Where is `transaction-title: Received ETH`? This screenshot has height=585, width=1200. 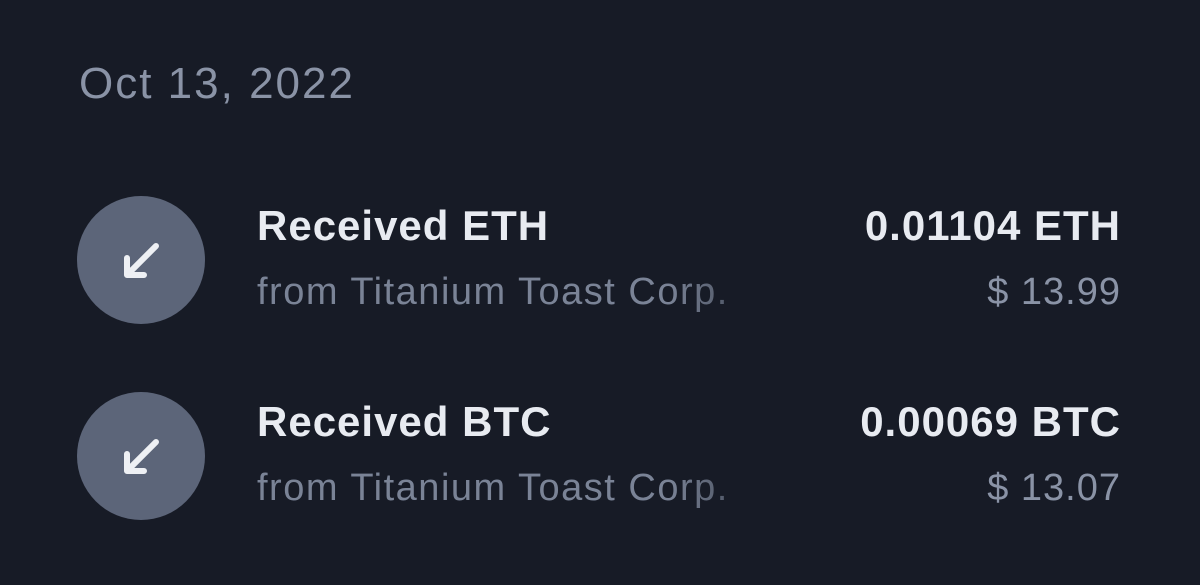
transaction-title: Received ETH is located at coordinates (403, 225).